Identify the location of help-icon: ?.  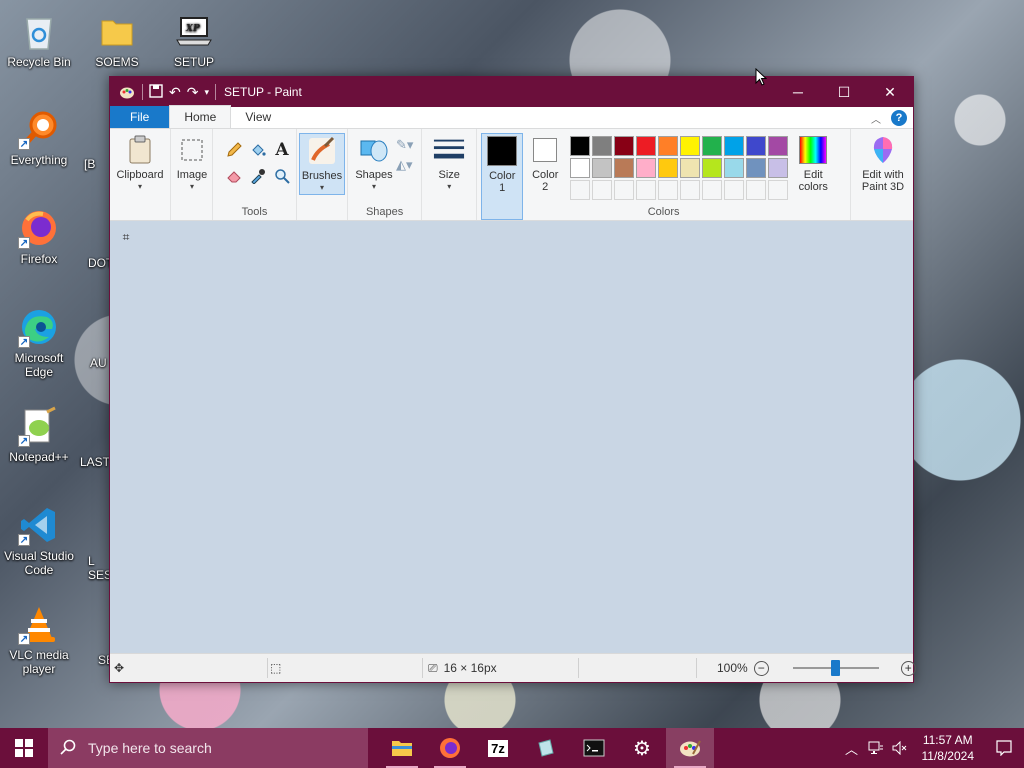
(899, 118).